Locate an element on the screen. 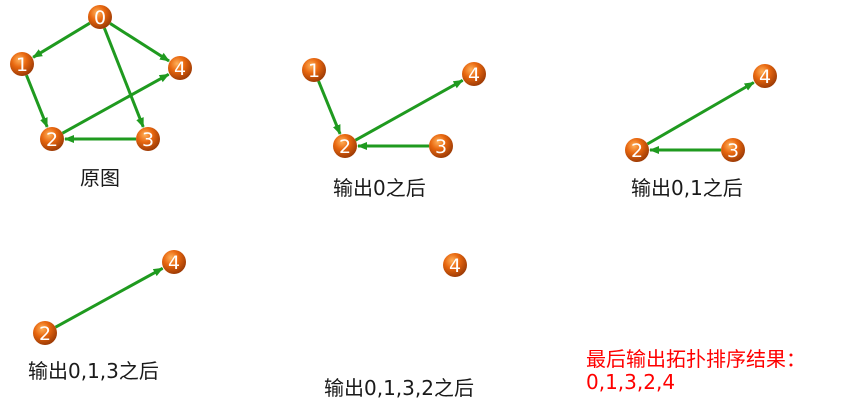  node-0-panel-0: 0 is located at coordinates (100, 17).